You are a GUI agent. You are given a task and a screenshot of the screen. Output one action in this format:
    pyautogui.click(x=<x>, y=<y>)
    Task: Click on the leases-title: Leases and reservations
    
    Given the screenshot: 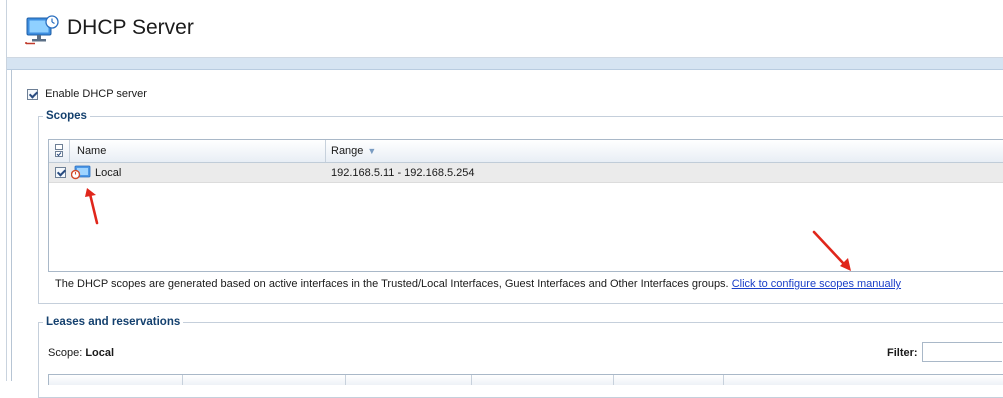 What is the action you would take?
    pyautogui.click(x=113, y=322)
    